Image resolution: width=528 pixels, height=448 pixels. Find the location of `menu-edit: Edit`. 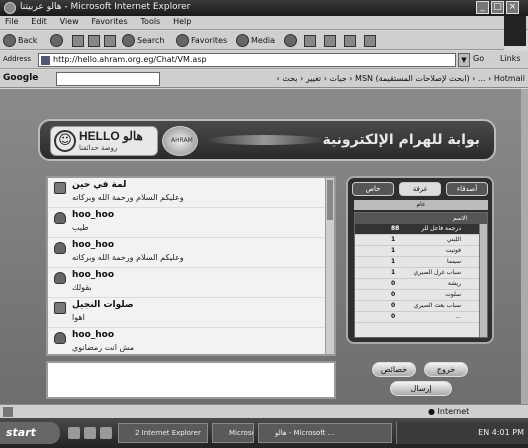

menu-edit: Edit is located at coordinates (39, 21).